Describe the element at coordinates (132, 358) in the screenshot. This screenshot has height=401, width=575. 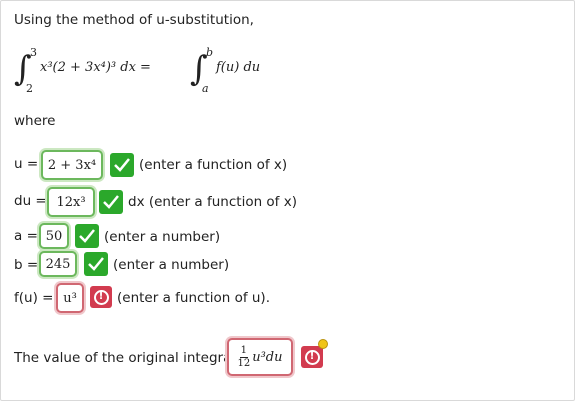
I see `final-label: The value of the original integral is` at that location.